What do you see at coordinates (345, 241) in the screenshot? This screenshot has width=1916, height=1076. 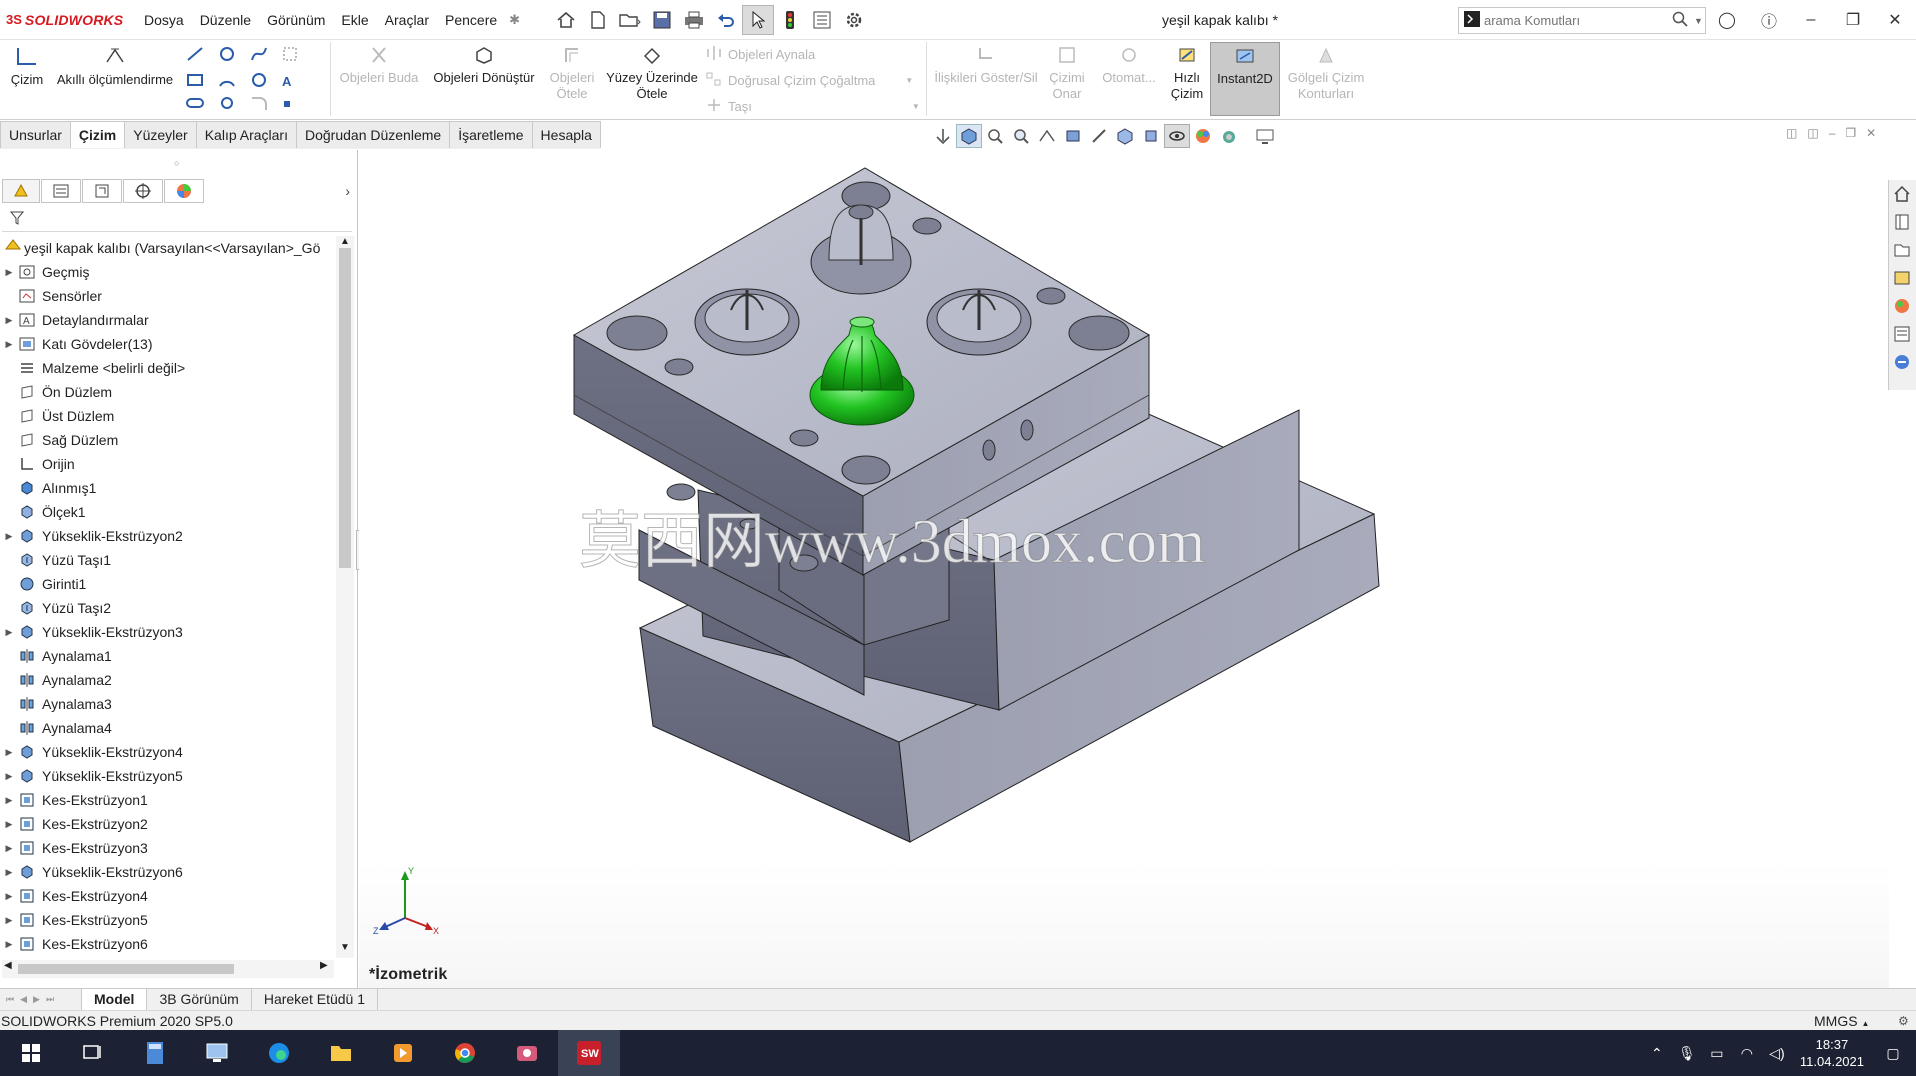 I see `scroll-up-icon: ▲` at bounding box center [345, 241].